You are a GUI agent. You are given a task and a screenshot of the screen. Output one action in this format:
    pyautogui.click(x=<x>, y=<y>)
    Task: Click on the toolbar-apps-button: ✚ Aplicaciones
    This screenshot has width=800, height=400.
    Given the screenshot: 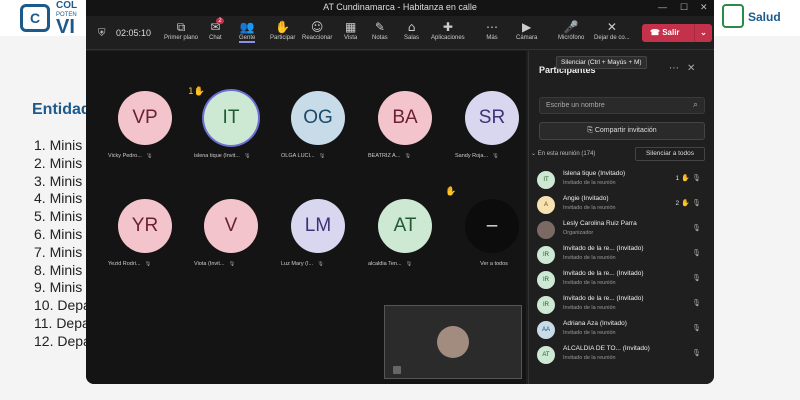 What is the action you would take?
    pyautogui.click(x=448, y=30)
    